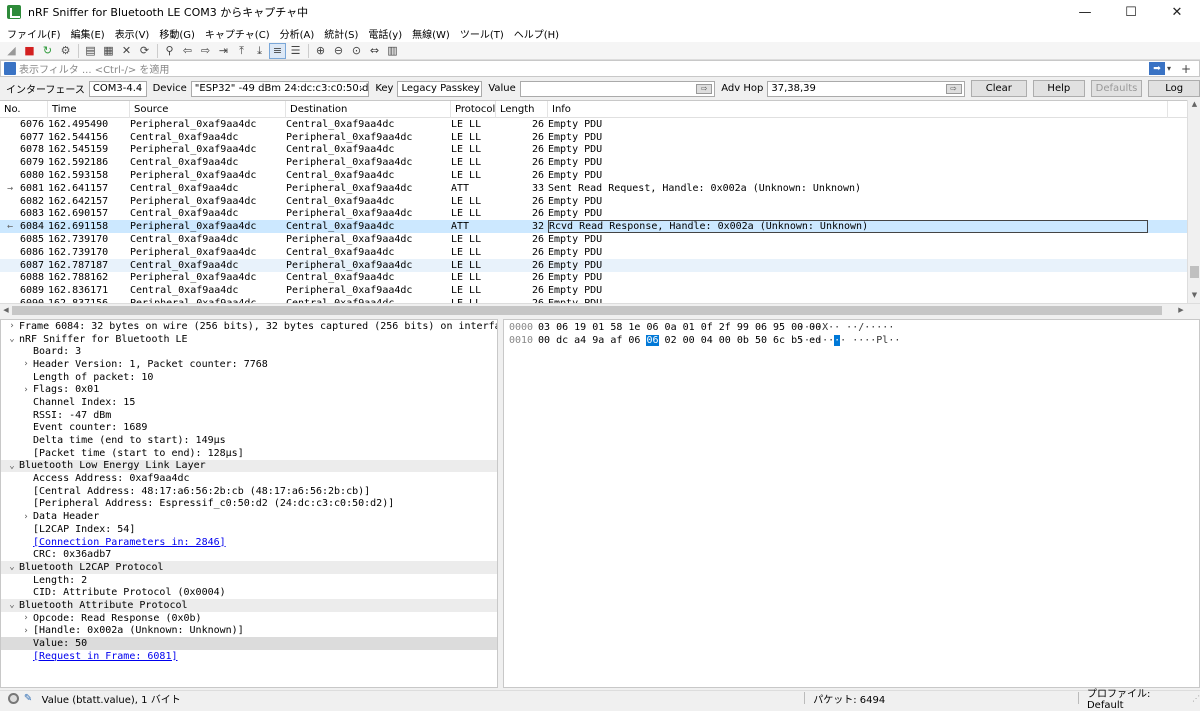  What do you see at coordinates (707, 327) in the screenshot?
I see `hex-byte: 0f` at bounding box center [707, 327].